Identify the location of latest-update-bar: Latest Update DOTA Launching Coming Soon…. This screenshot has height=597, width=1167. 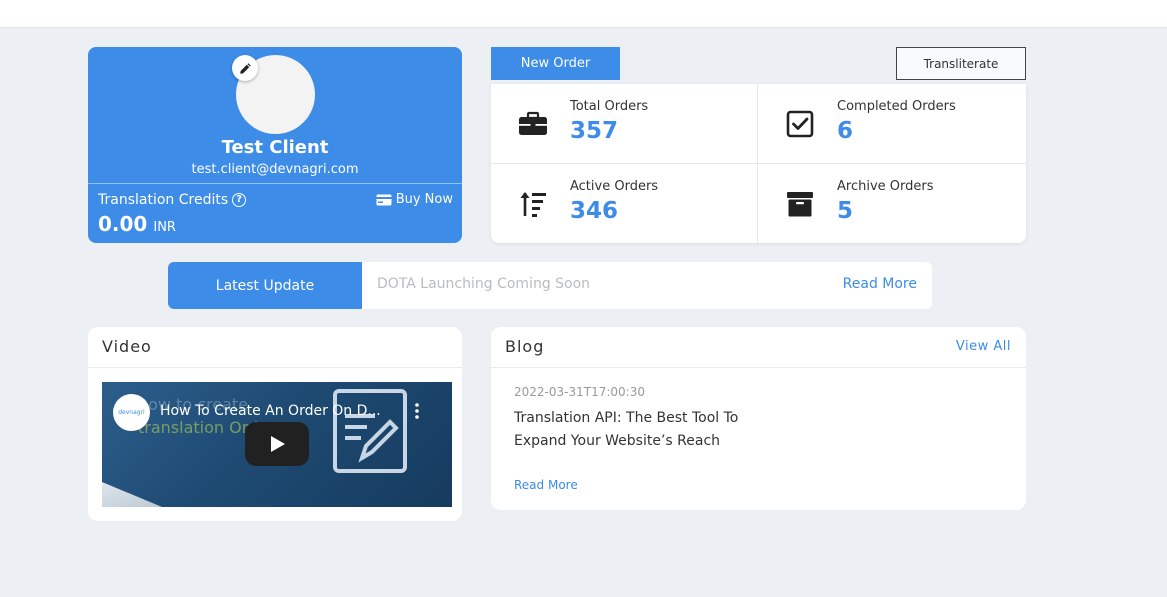
(550, 285).